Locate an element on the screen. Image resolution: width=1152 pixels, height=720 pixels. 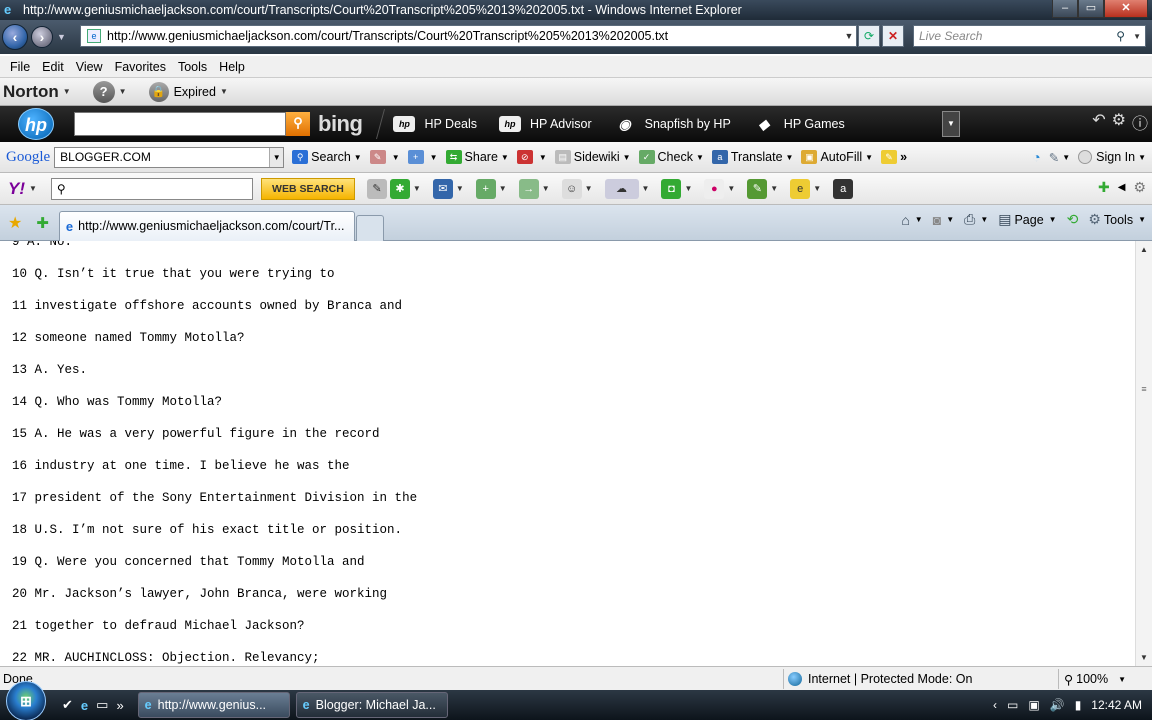
status-dropdown-icon: ▼ is located at coordinates (224, 91).